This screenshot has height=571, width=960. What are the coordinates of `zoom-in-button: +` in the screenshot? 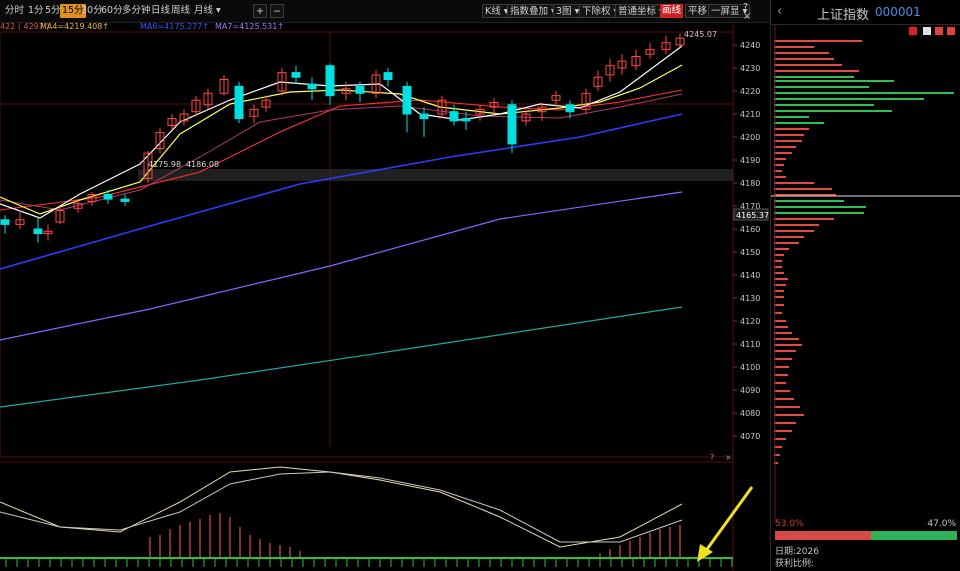 It's located at (260, 11).